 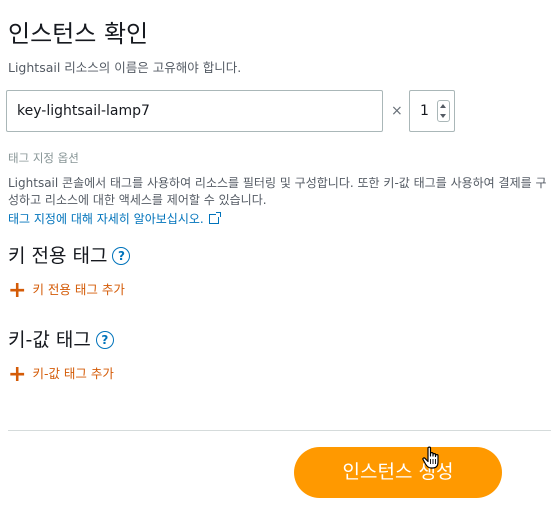 I want to click on key-only-tags-heading: 키 전용 태그?, so click(x=69, y=254).